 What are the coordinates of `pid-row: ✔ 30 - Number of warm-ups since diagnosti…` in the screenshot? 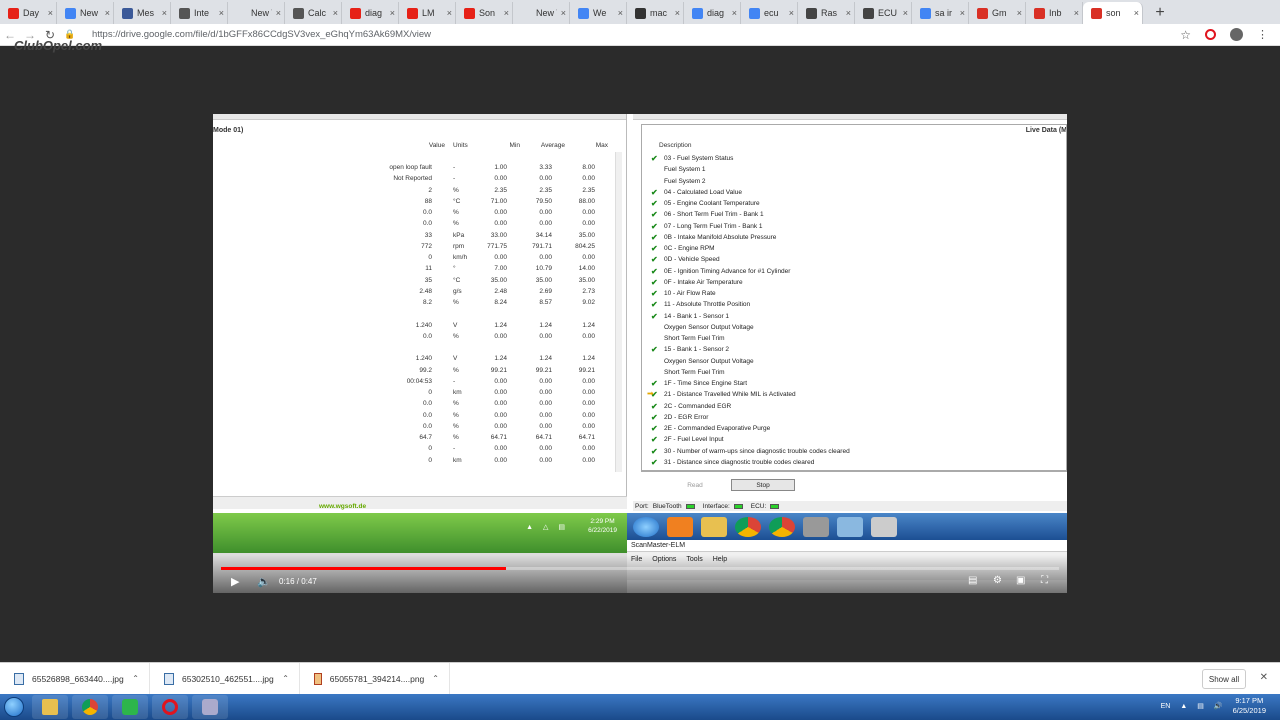 It's located at (750, 451).